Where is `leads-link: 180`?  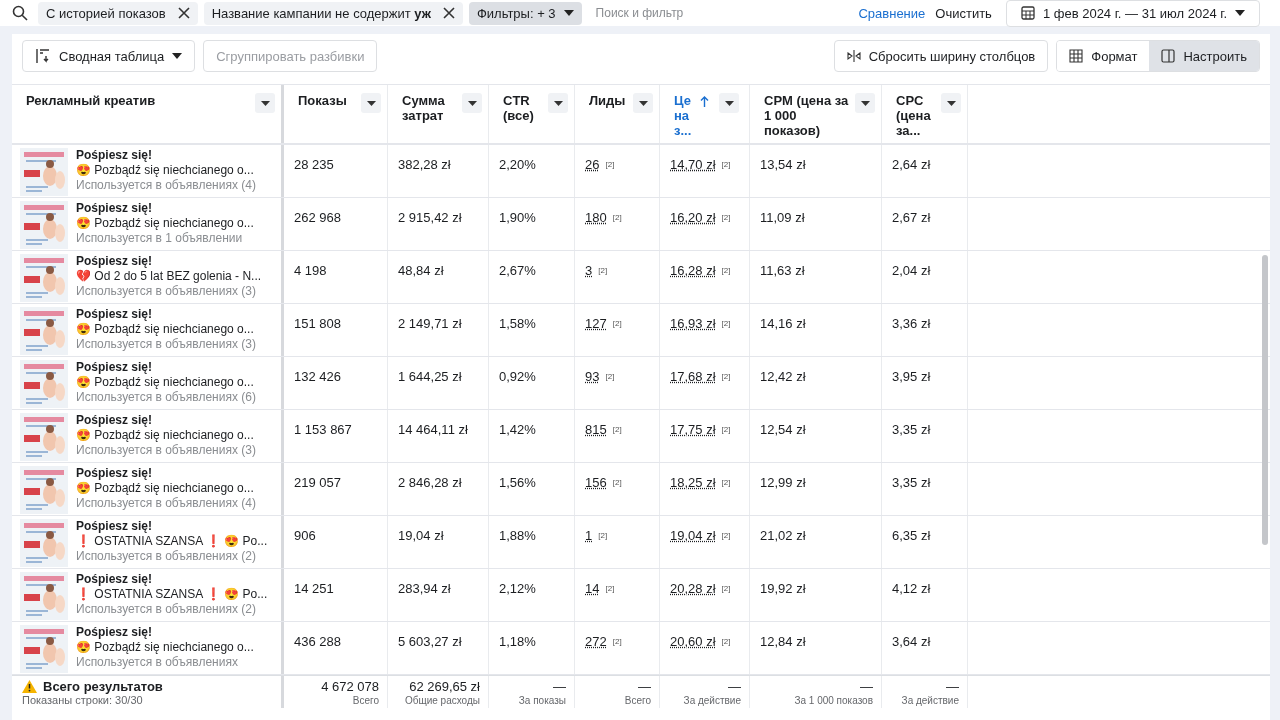
leads-link: 180 is located at coordinates (596, 217).